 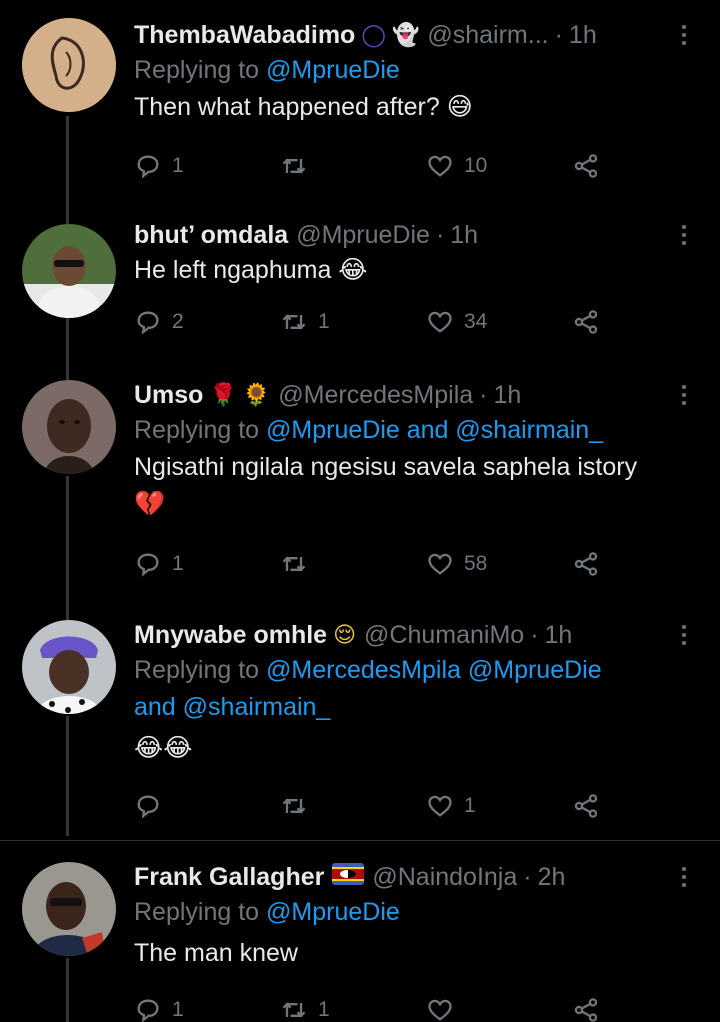 What do you see at coordinates (363, 235) in the screenshot?
I see `user-handle: @MprueDie` at bounding box center [363, 235].